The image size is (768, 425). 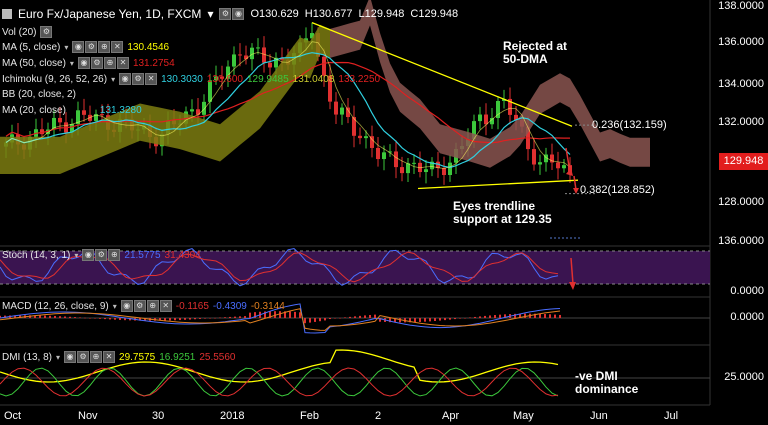 I want to click on resistance-trendline, so click(x=442, y=74).